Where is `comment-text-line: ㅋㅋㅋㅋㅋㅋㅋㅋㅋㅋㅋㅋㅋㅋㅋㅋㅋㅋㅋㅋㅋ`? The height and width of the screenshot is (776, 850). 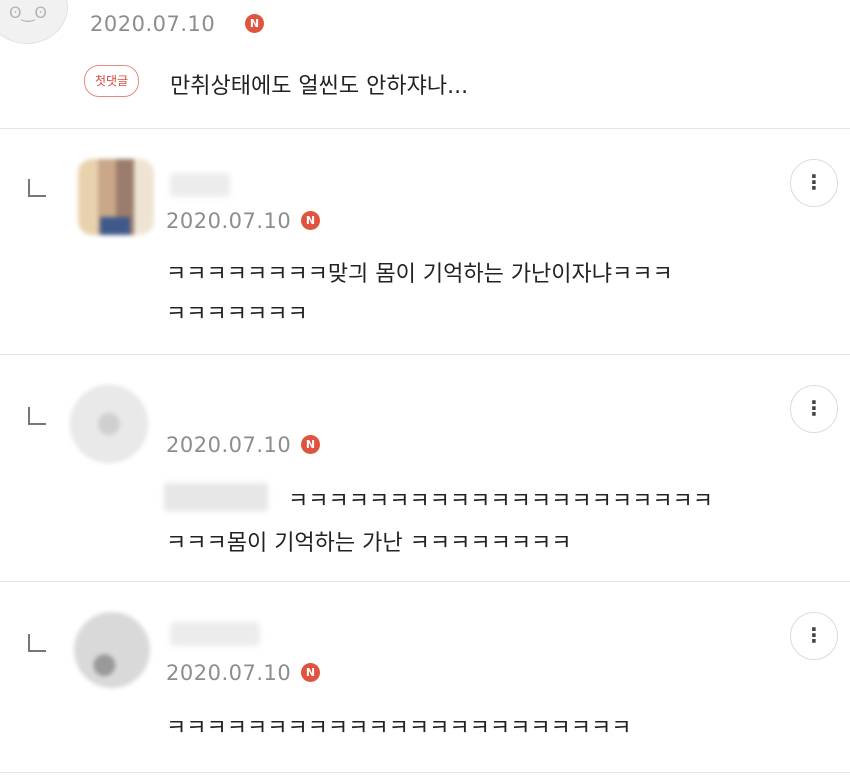 comment-text-line: ㅋㅋㅋㅋㅋㅋㅋㅋㅋㅋㅋㅋㅋㅋㅋㅋㅋㅋㅋㅋㅋ is located at coordinates (501, 501).